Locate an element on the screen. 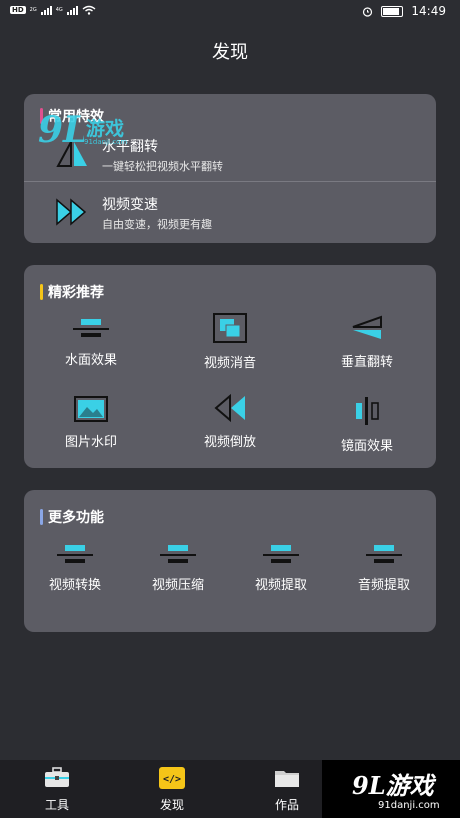  feature-speed: 视频变速 自由变速，视频更有趣 is located at coordinates (239, 214).